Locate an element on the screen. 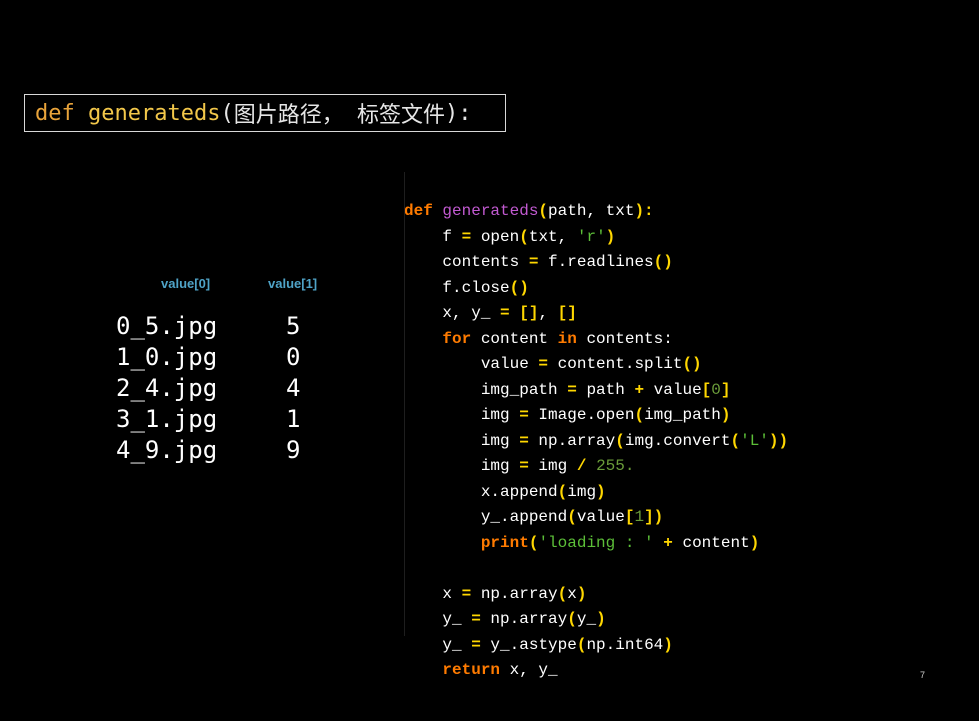 The image size is (979, 721). code-token: x, y_ is located at coordinates (452, 313).